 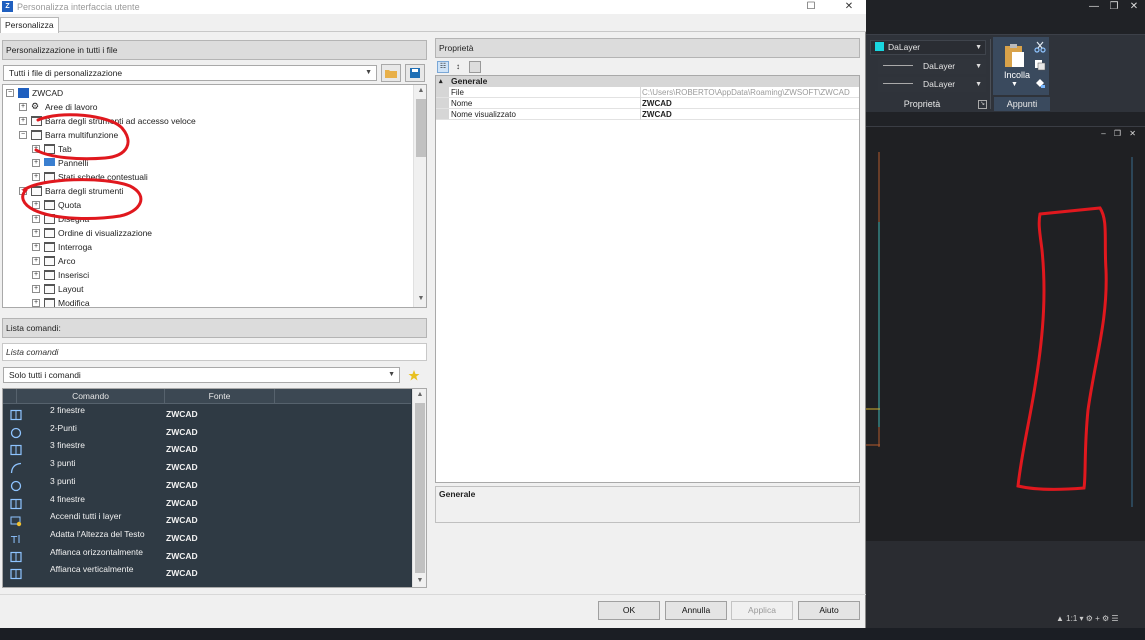 I want to click on tree-item-label: Stati schede contestuali, so click(x=103, y=177).